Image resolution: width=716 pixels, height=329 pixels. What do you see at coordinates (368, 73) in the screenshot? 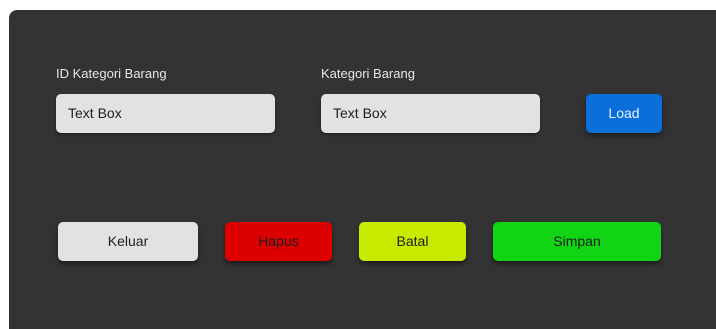
I see `kategori-label: Kategori Barang` at bounding box center [368, 73].